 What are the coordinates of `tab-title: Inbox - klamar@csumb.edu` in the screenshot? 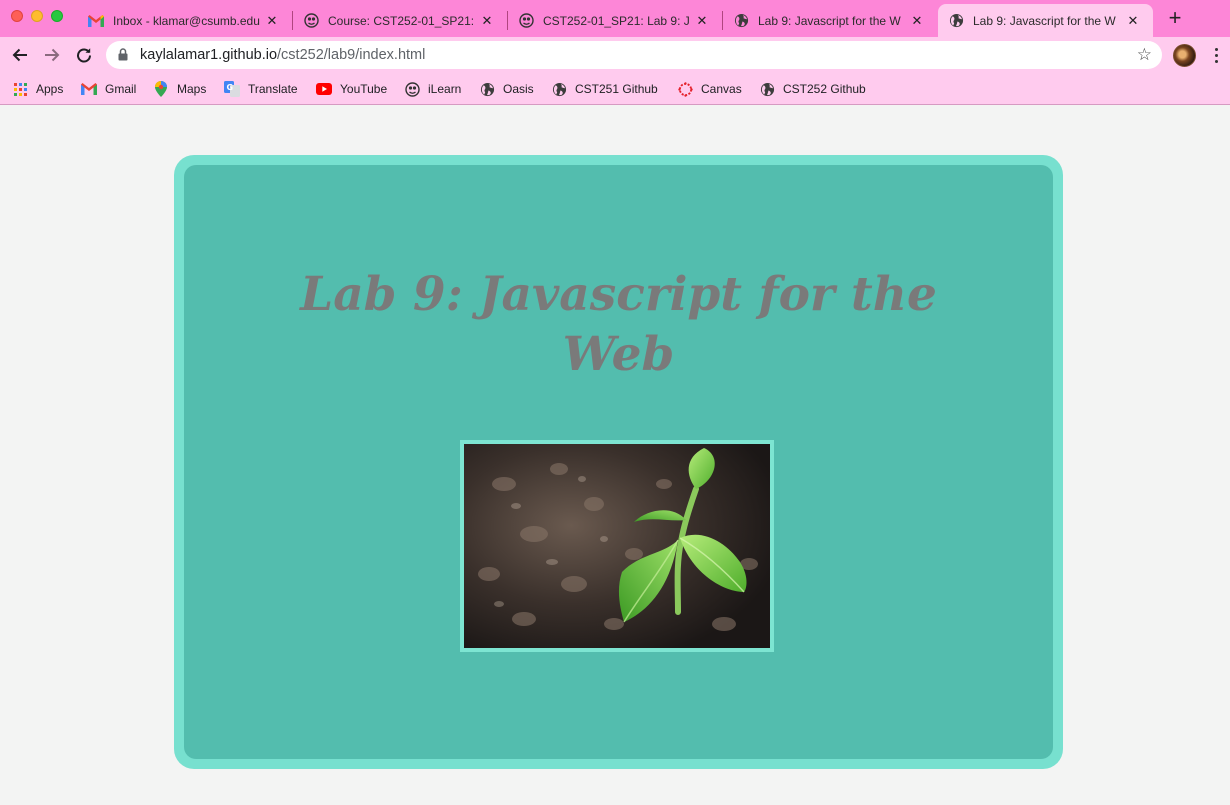 It's located at (186, 20).